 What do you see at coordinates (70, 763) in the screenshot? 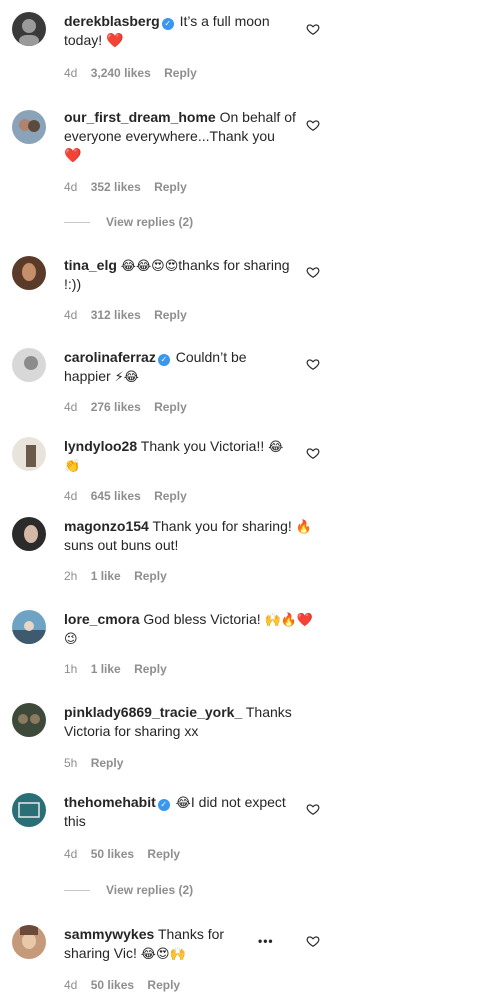
I see `timestamp: 5h` at bounding box center [70, 763].